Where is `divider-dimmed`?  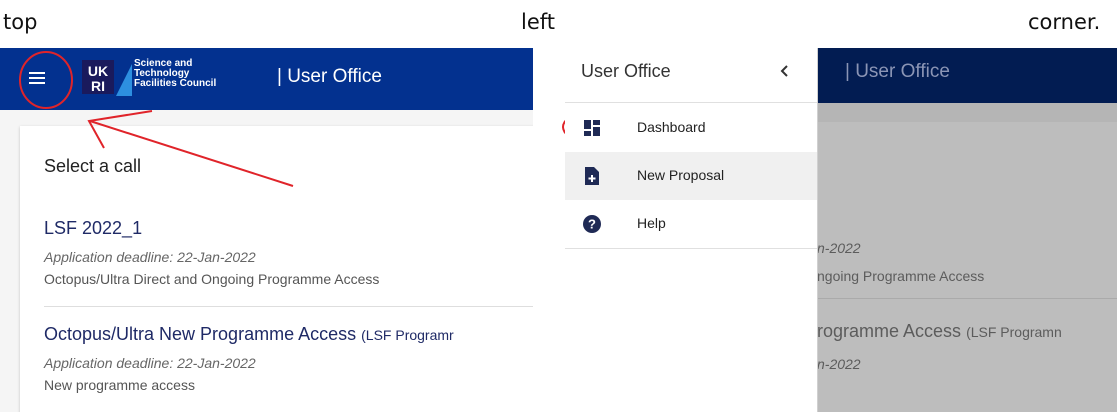
divider-dimmed is located at coordinates (967, 298).